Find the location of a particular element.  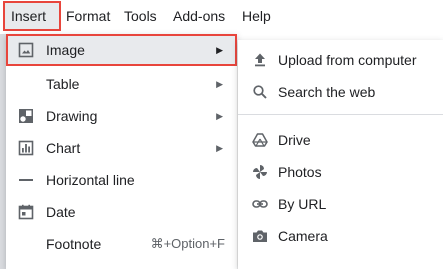

menu-tools: Tools is located at coordinates (140, 16).